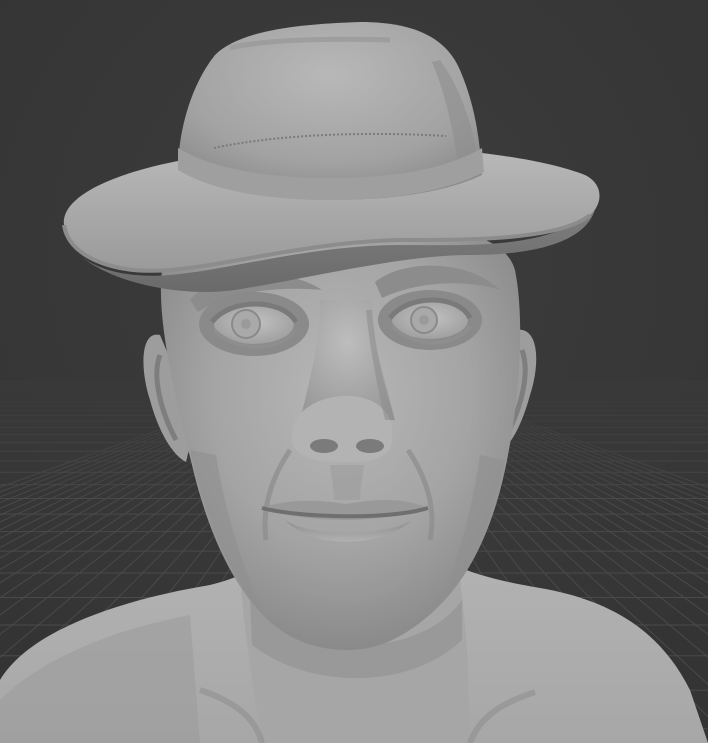 The width and height of the screenshot is (708, 743). I want to click on left-pupil, so click(246, 324).